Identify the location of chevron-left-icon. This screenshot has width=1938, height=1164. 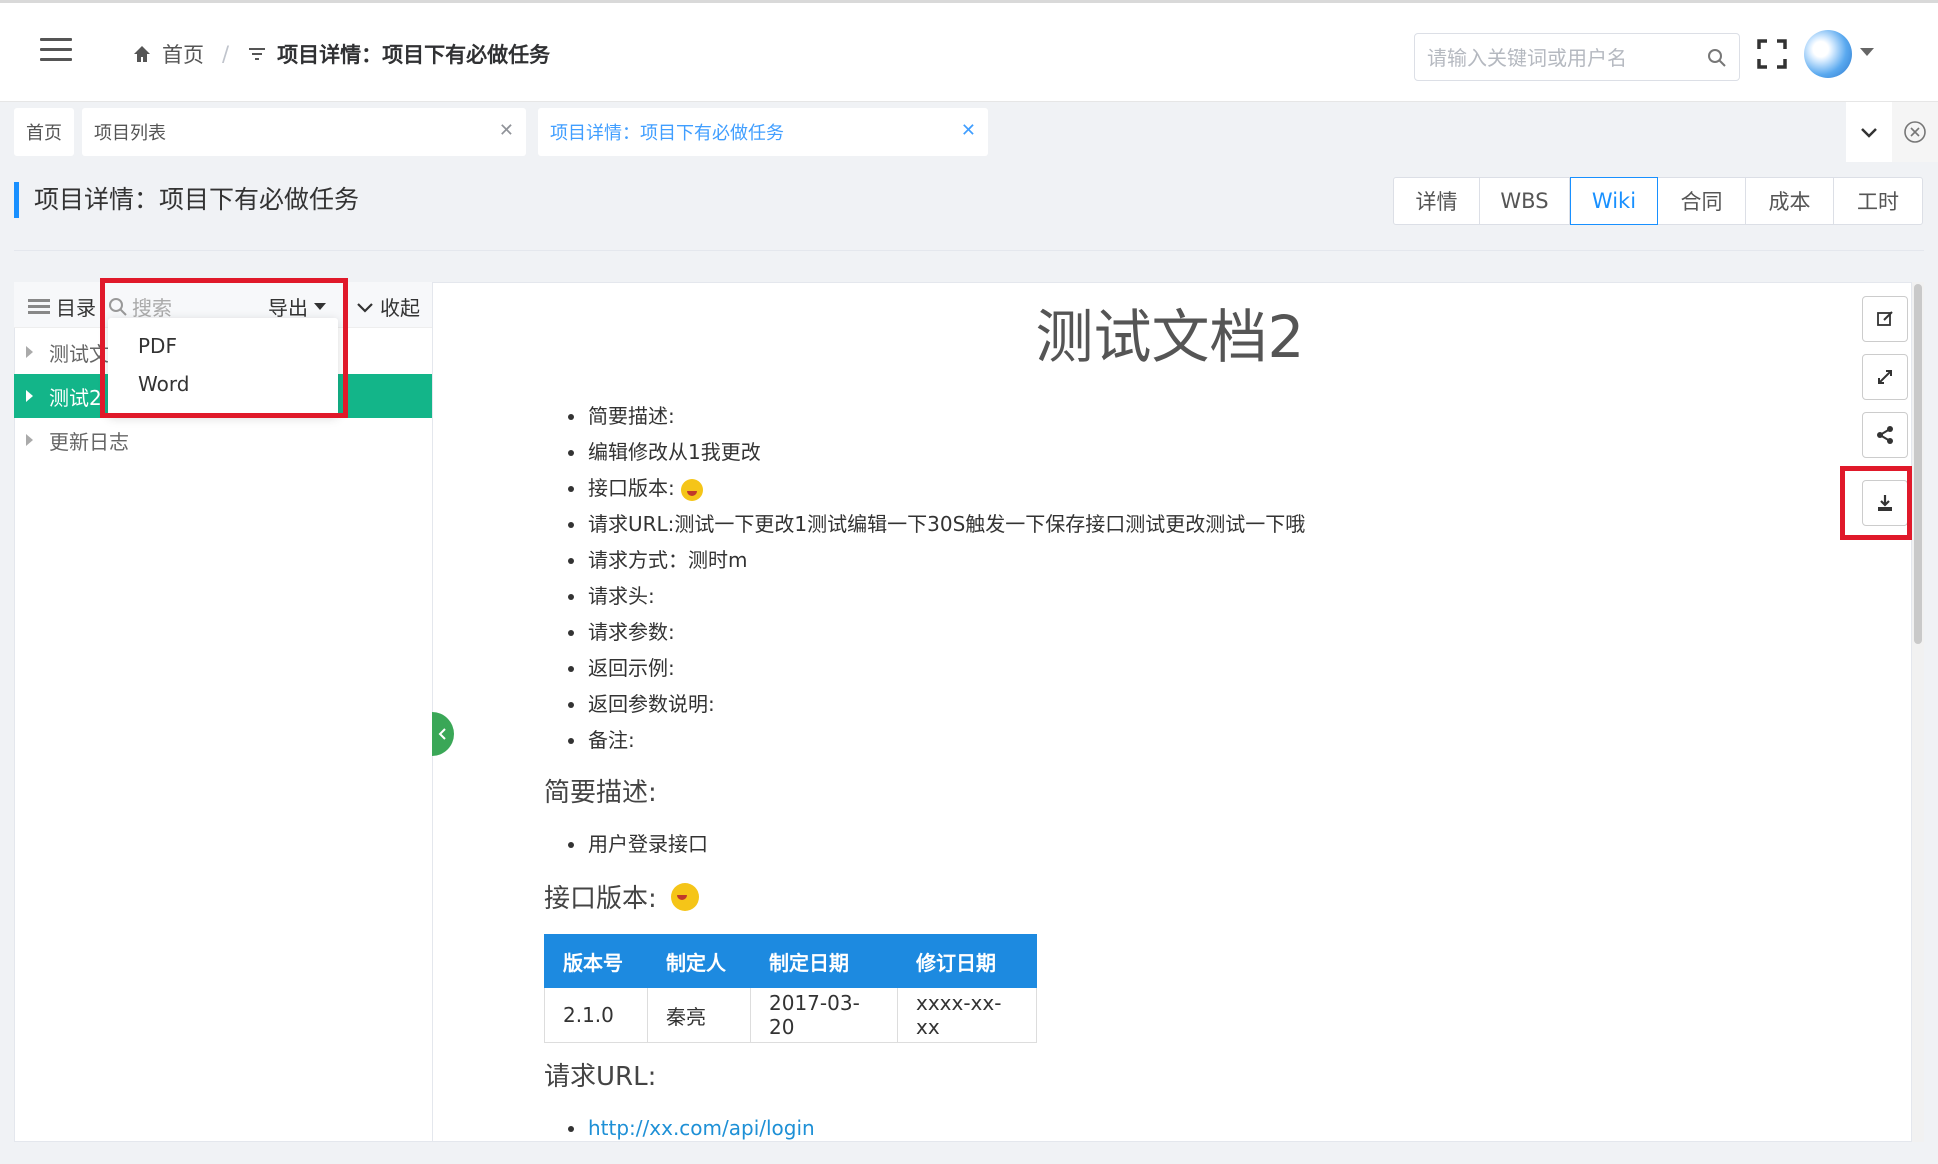
(442, 734).